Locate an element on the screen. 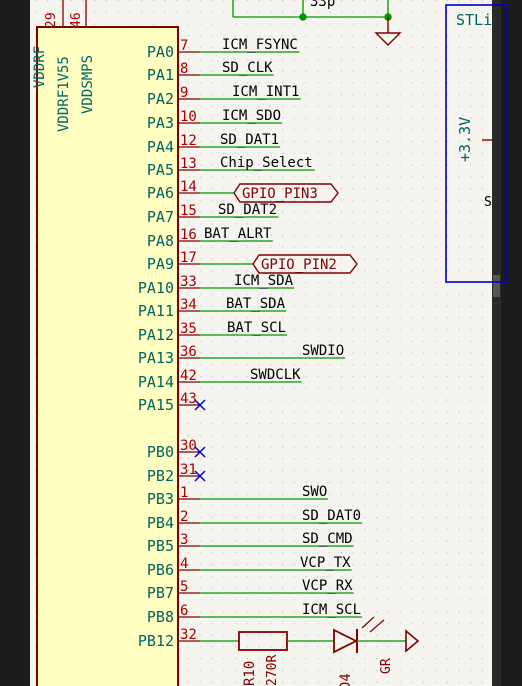 Image resolution: width=522 pixels, height=686 pixels. net-label-pb7: VCP_RX is located at coordinates (327, 586).